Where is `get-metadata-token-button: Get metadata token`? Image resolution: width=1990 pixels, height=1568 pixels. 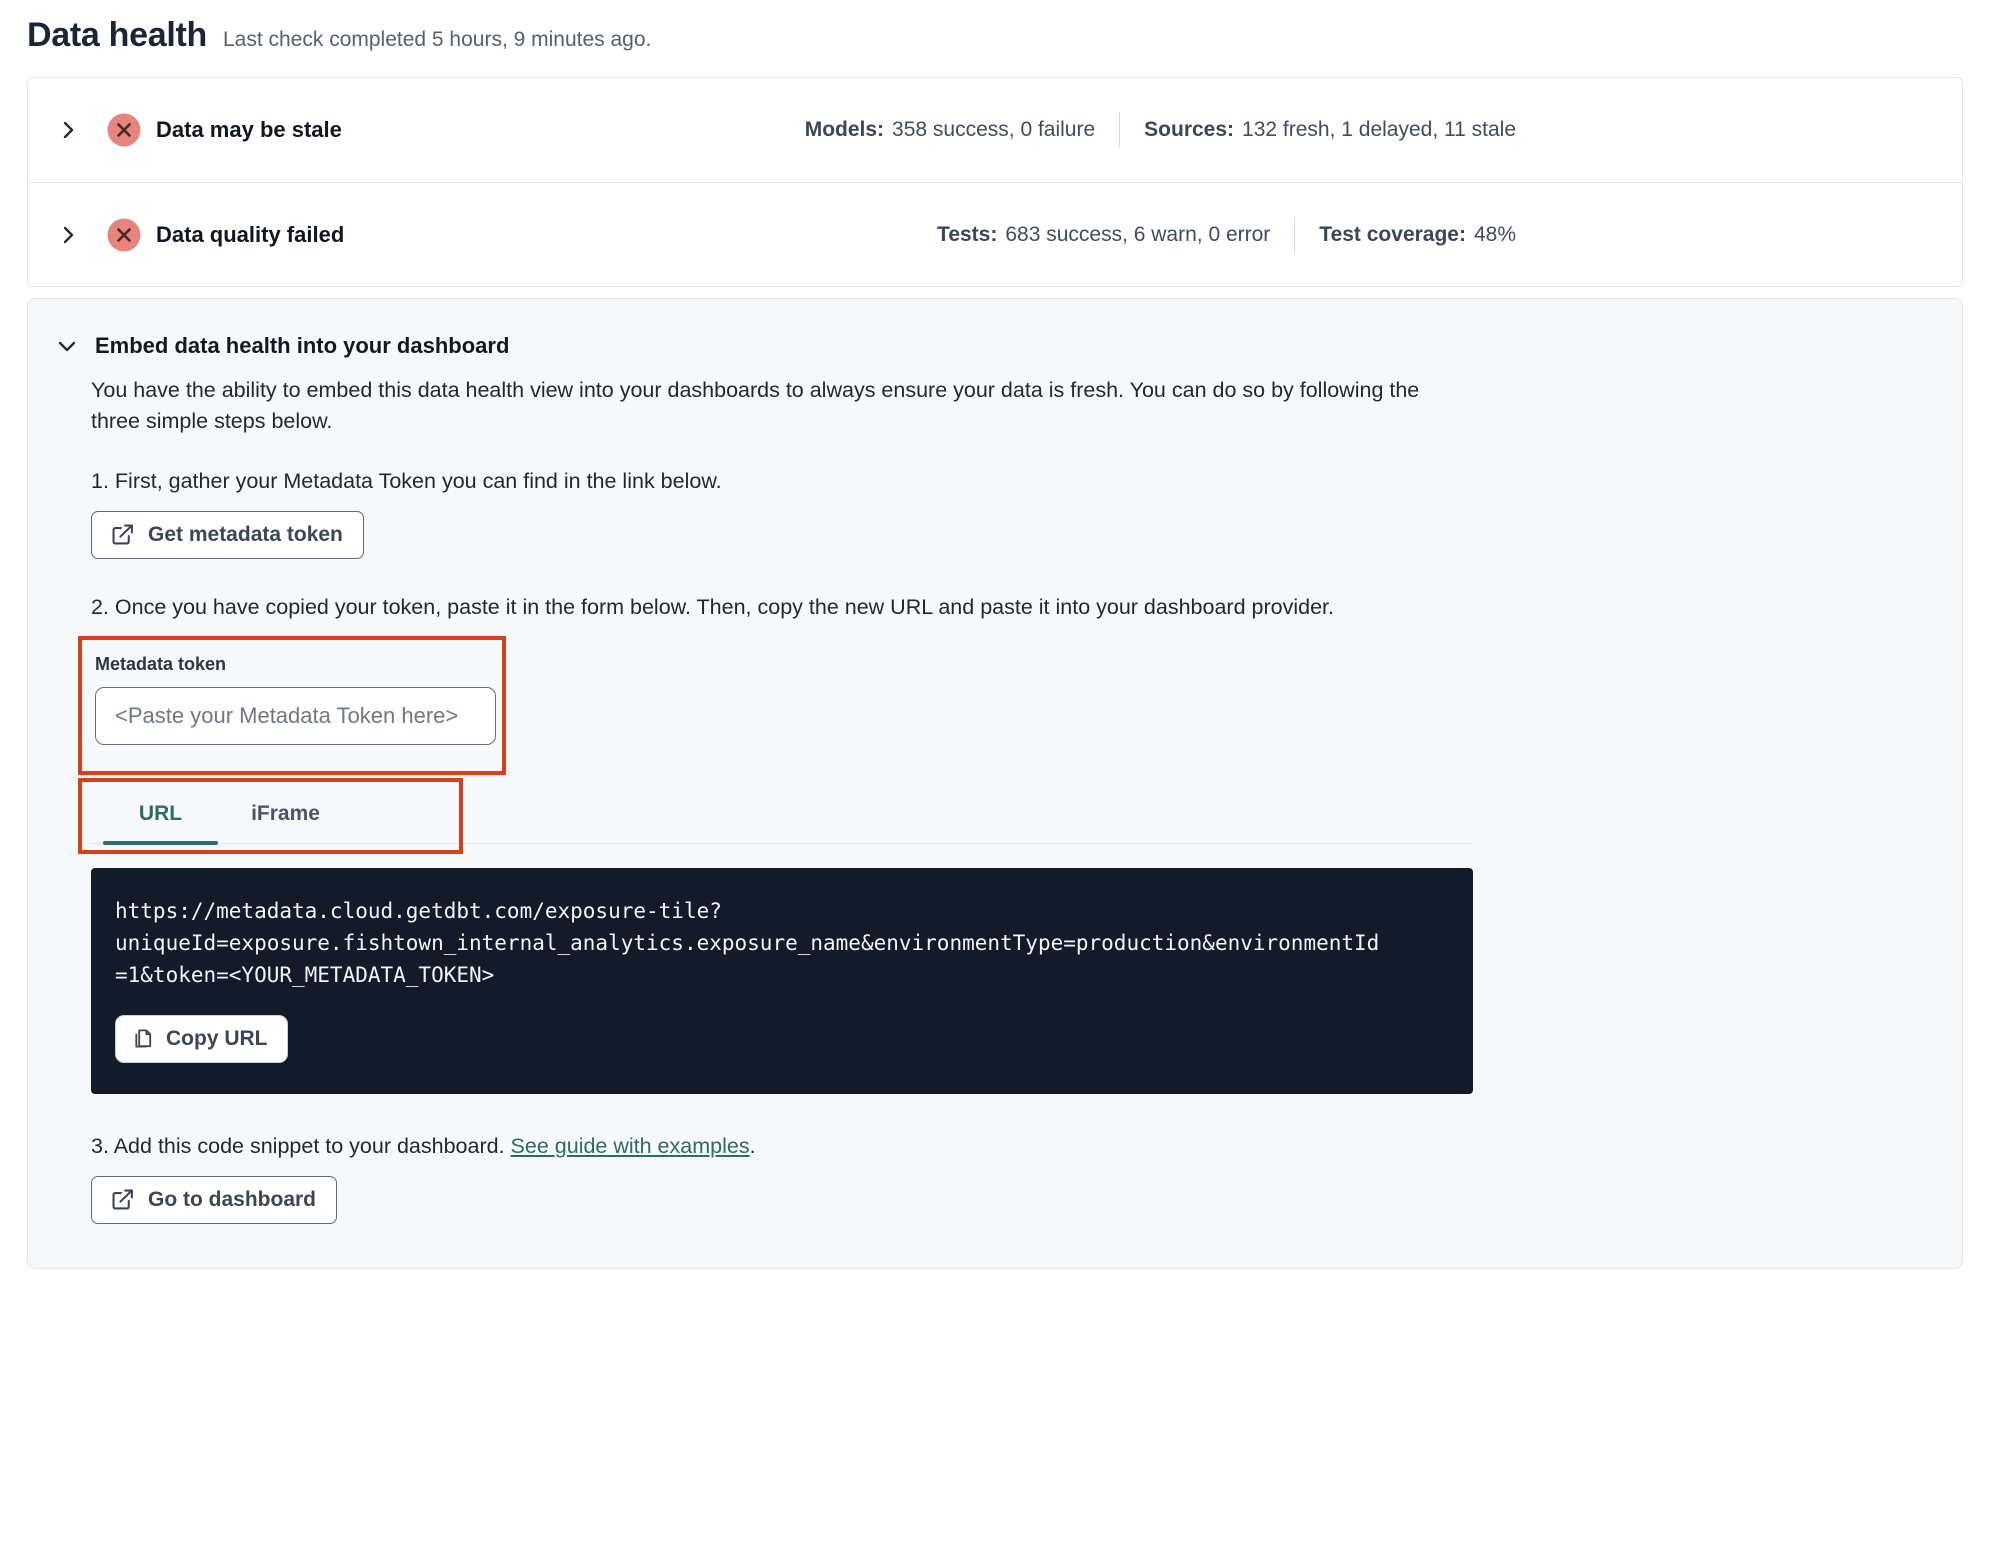 get-metadata-token-button: Get metadata token is located at coordinates (227, 535).